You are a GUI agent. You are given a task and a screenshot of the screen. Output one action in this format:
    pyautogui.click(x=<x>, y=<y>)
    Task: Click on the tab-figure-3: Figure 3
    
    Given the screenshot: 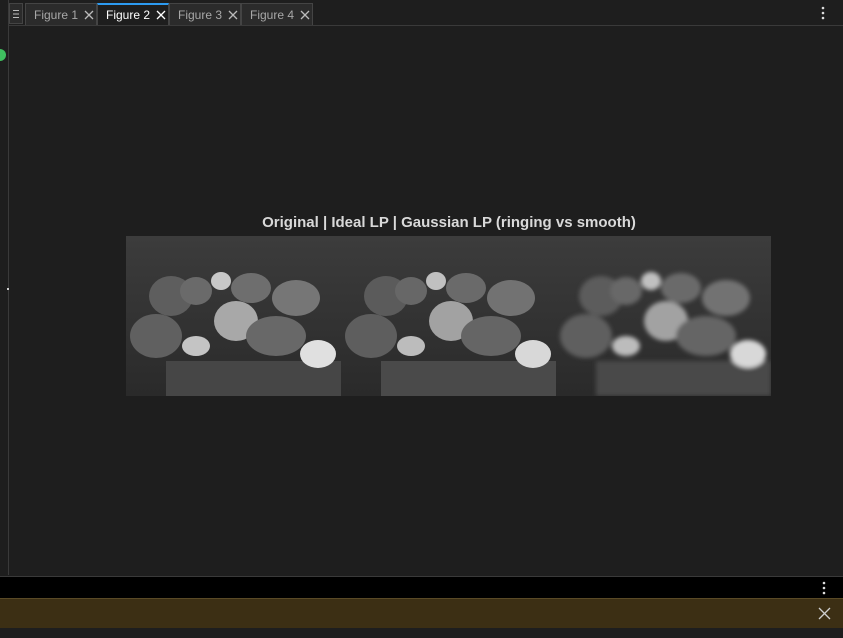 What is the action you would take?
    pyautogui.click(x=205, y=14)
    